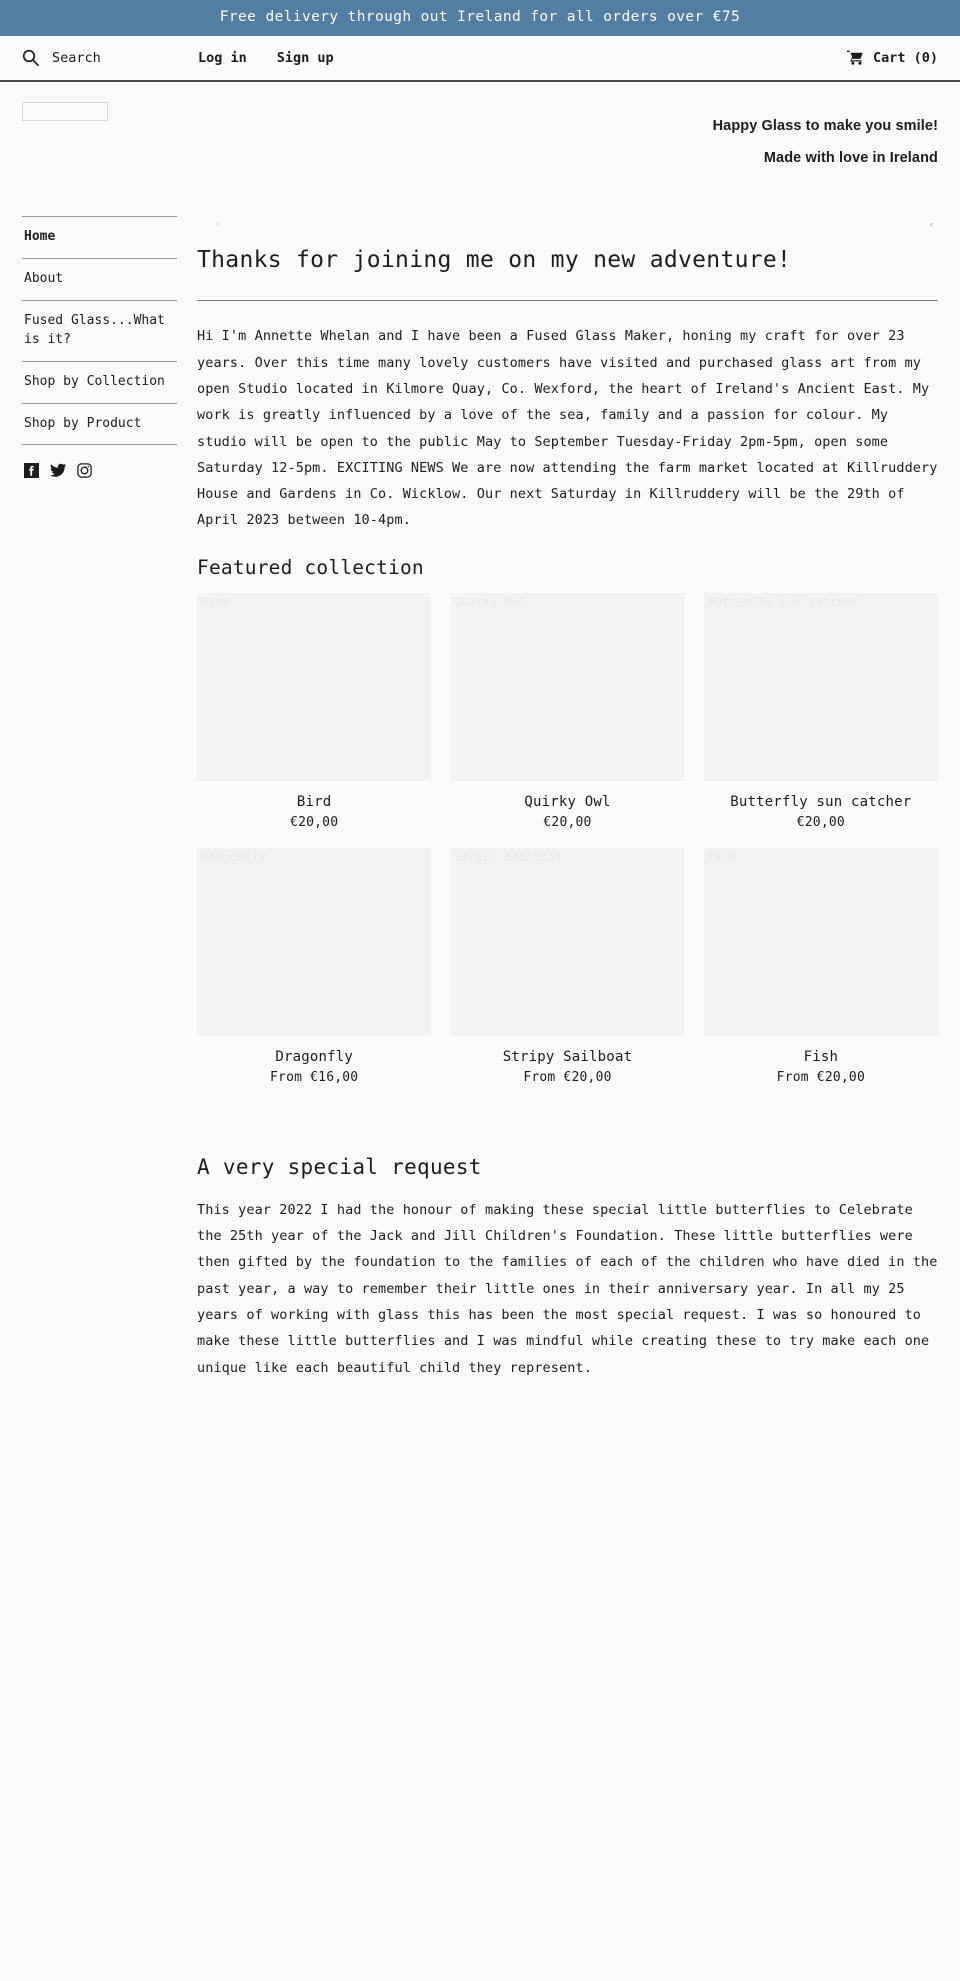 Image resolution: width=960 pixels, height=1981 pixels. I want to click on tagline-secondary: Made with love in Ireland, so click(850, 158).